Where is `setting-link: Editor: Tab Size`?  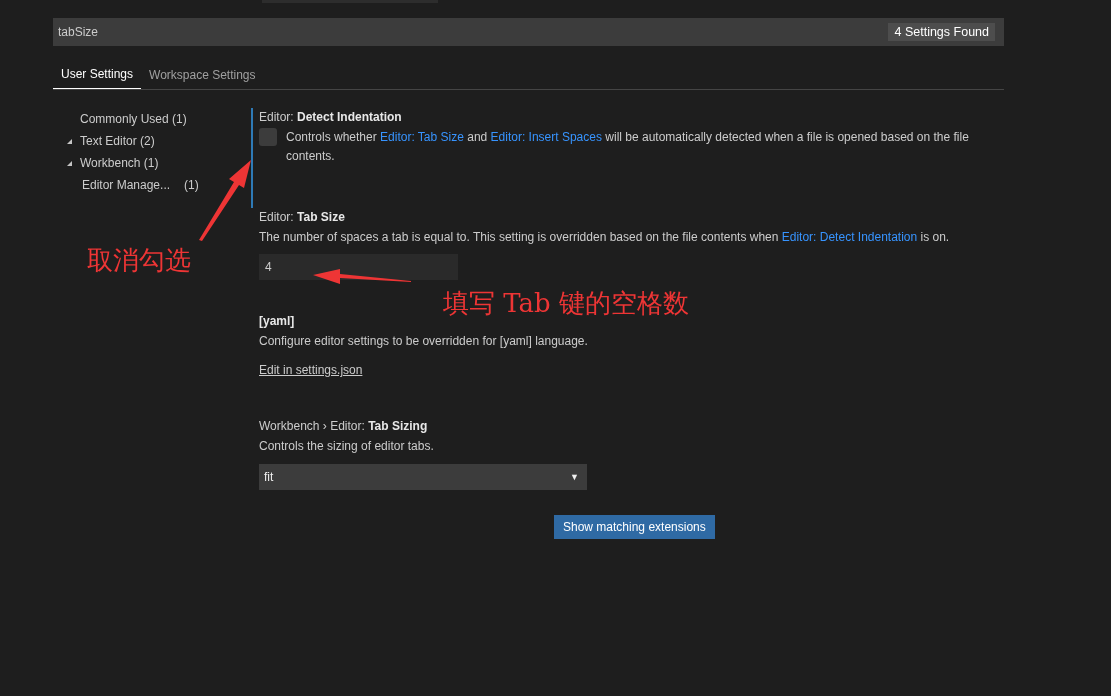 setting-link: Editor: Tab Size is located at coordinates (422, 137).